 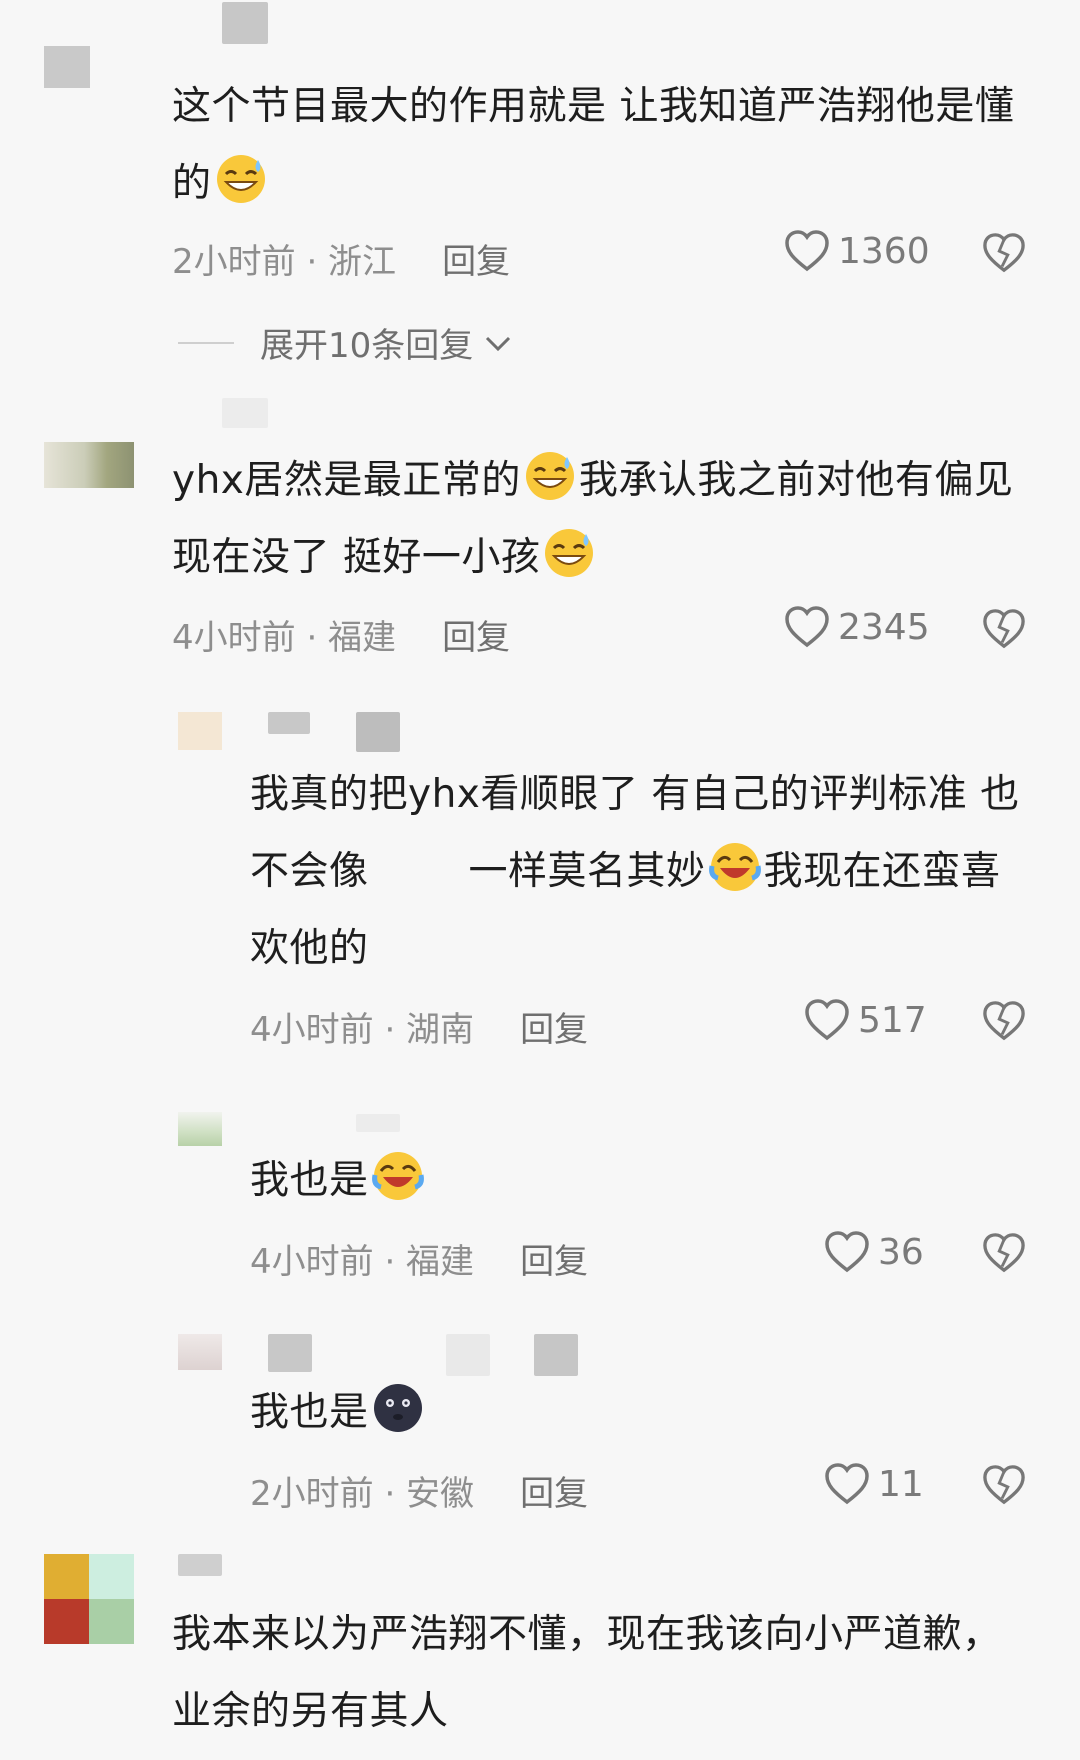 I want to click on dark-moon-face-emoji, so click(x=397, y=1408).